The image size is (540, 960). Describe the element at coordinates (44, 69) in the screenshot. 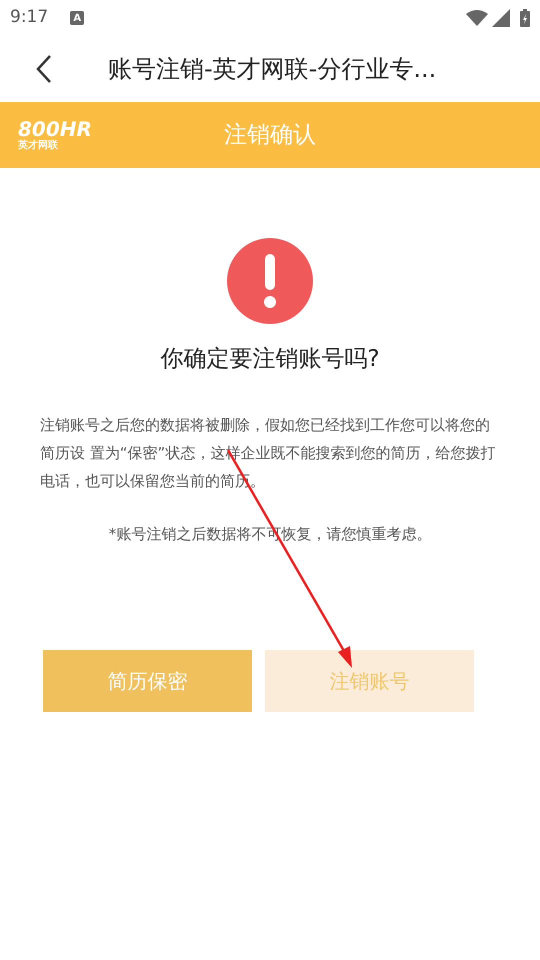

I see `back-icon` at that location.